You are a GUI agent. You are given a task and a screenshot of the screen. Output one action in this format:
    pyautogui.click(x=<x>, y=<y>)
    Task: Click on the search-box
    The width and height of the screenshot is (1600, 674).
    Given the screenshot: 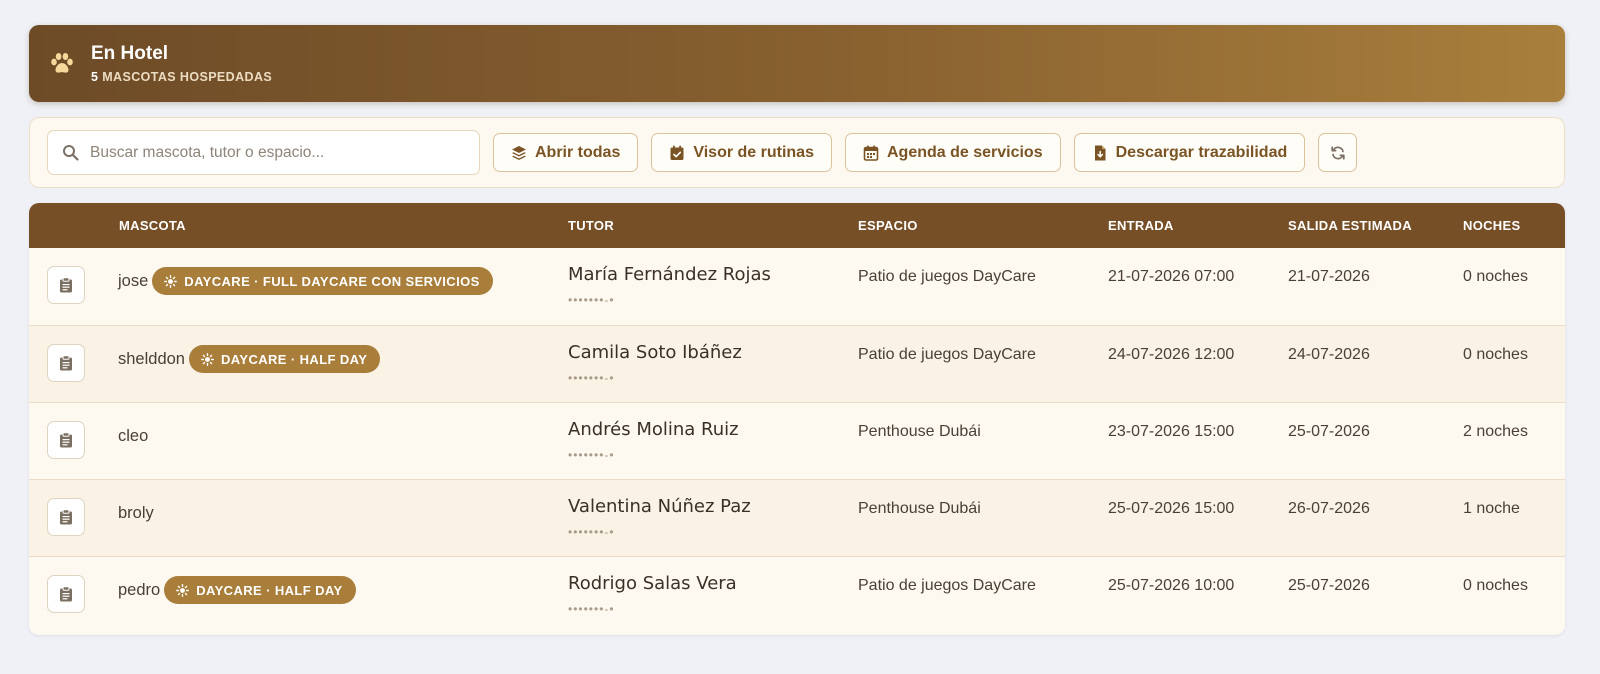 What is the action you would take?
    pyautogui.click(x=263, y=152)
    